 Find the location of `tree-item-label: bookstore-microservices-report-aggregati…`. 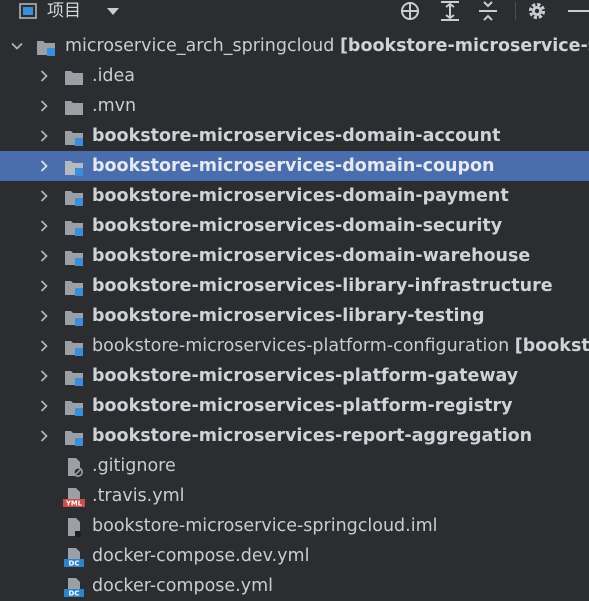

tree-item-label: bookstore-microservices-report-aggregati… is located at coordinates (312, 436).